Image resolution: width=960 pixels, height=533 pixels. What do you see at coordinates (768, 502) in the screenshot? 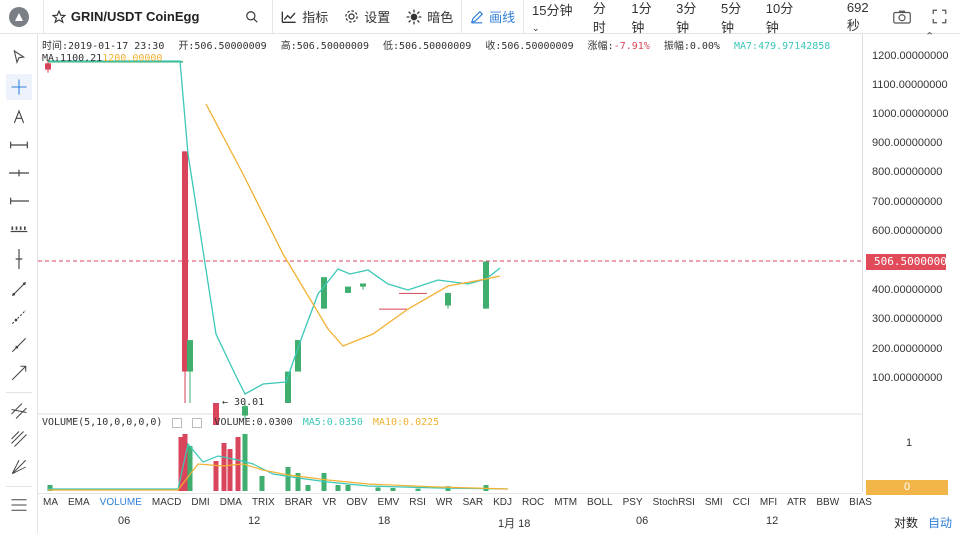
I see `indicator-tab-mfi: MFI` at bounding box center [768, 502].